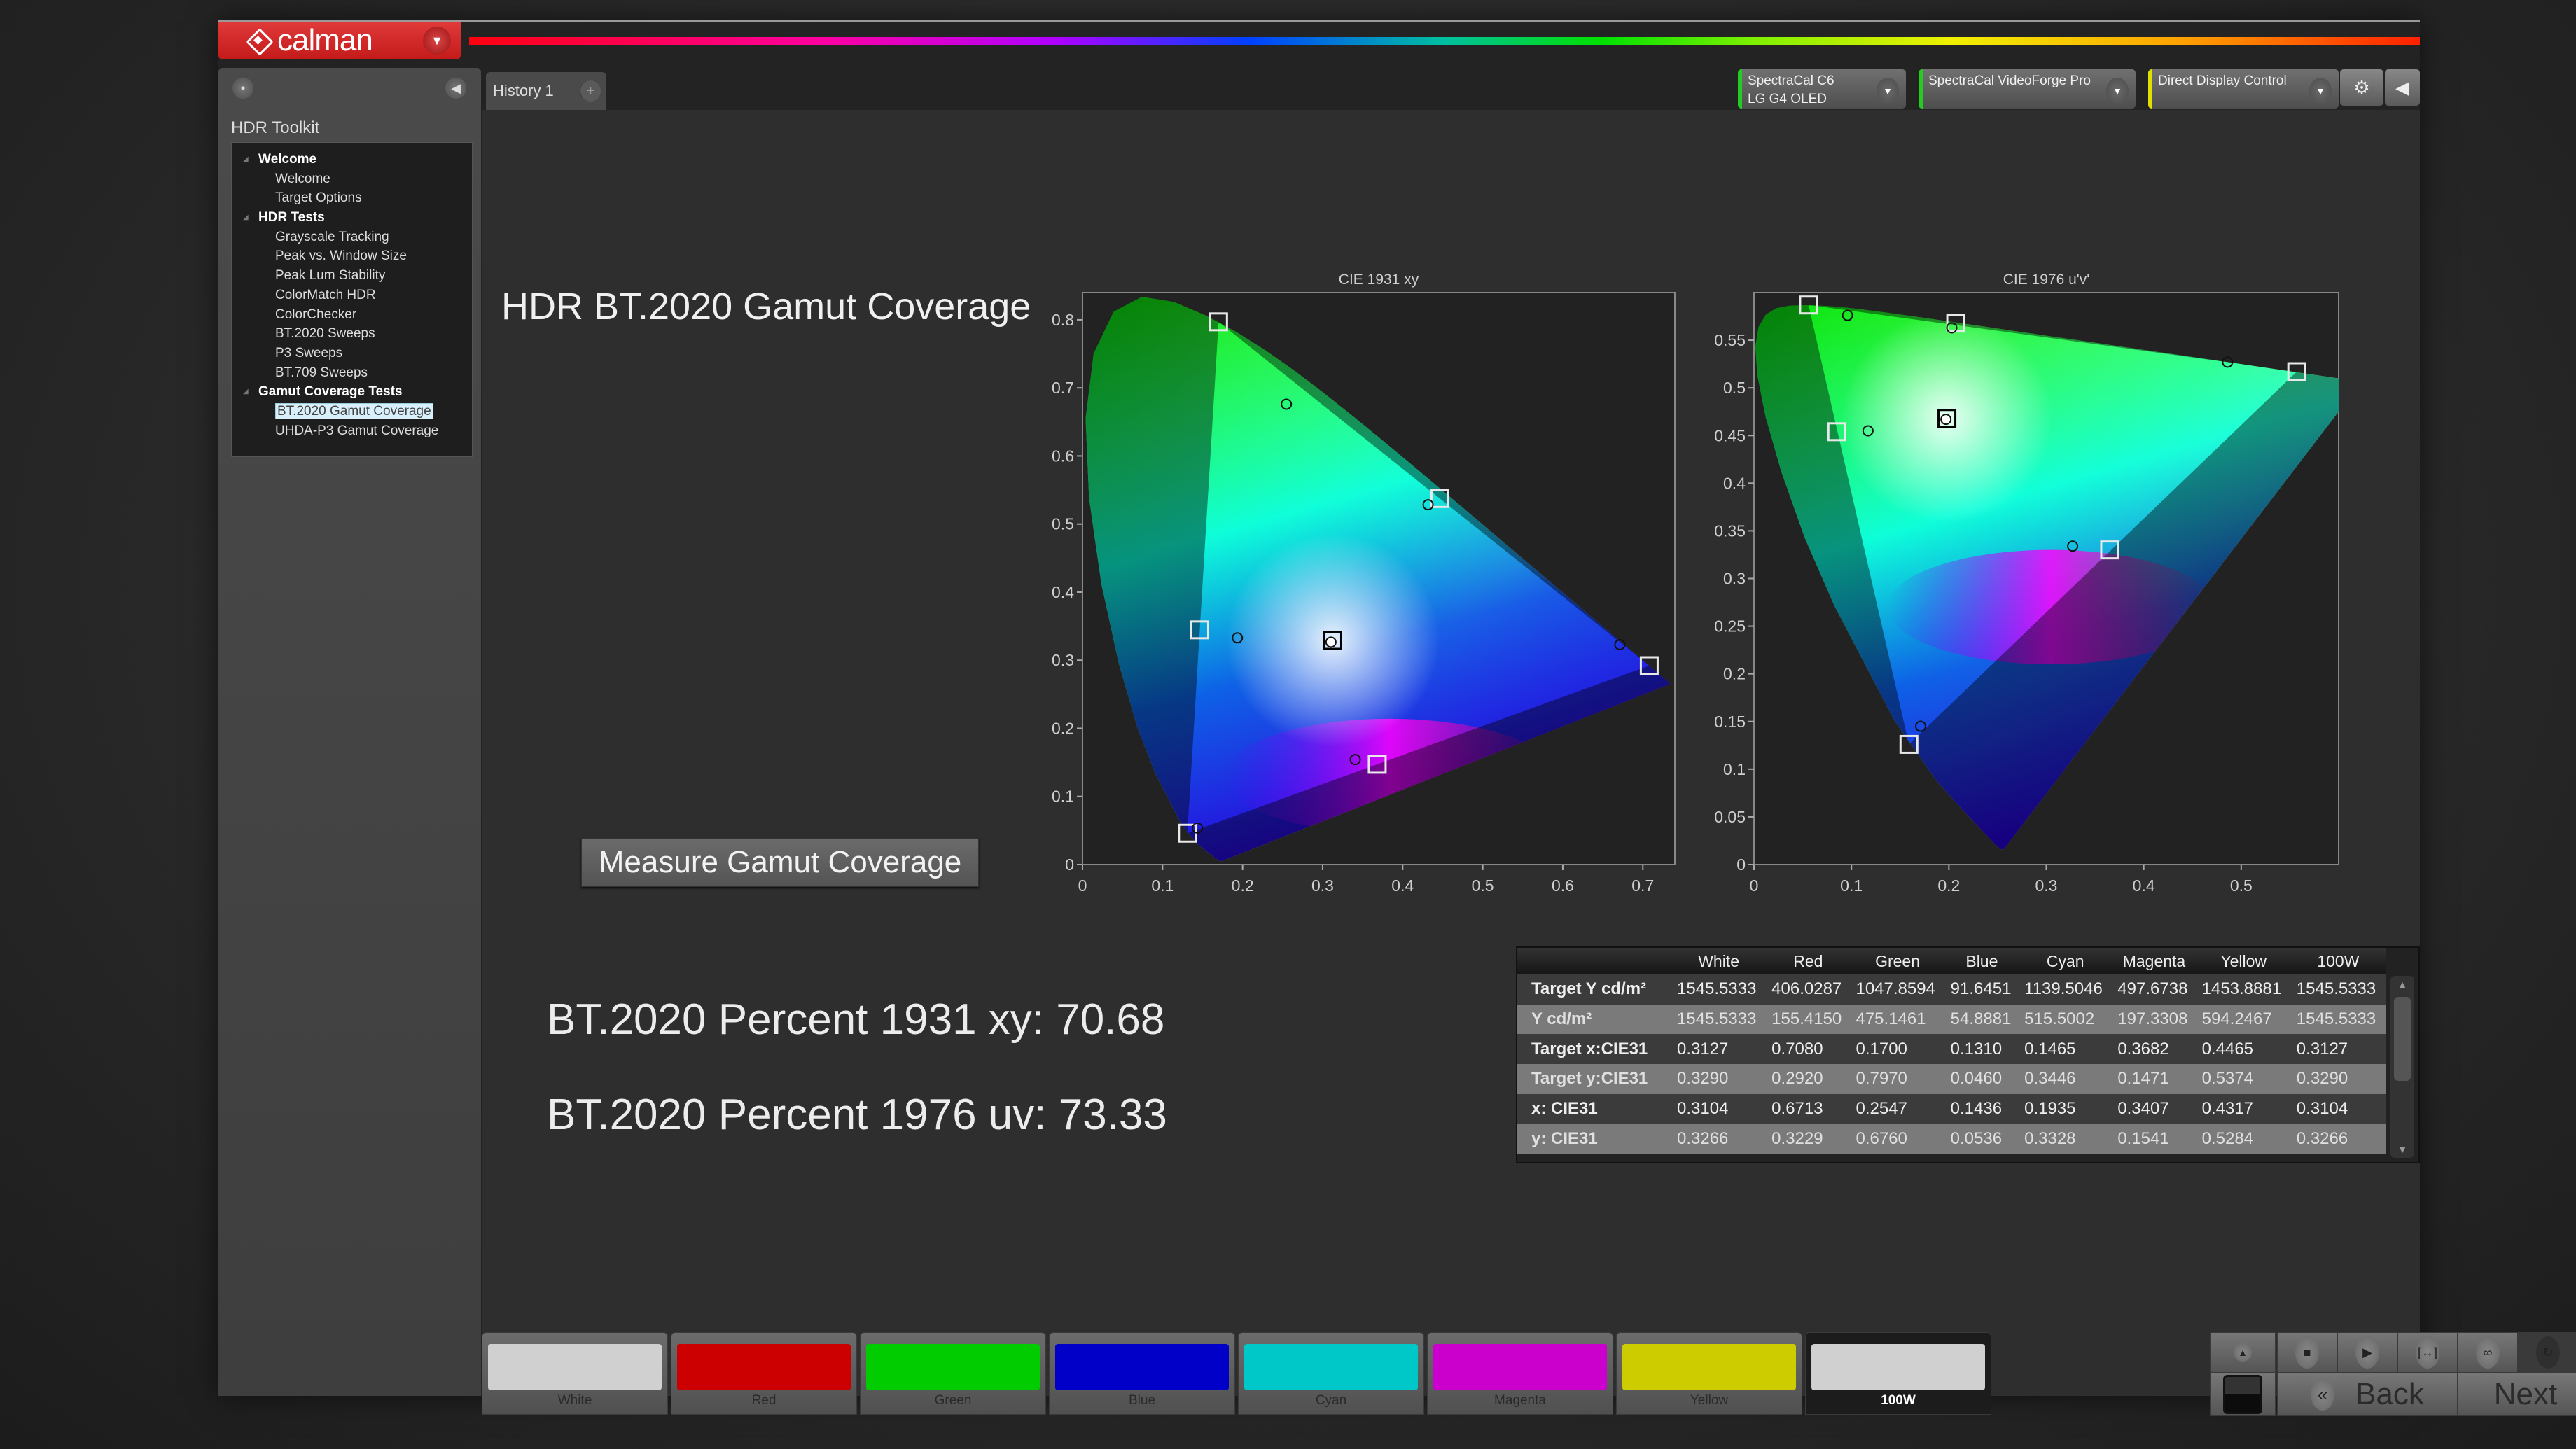 This screenshot has width=2576, height=1449. Describe the element at coordinates (2488, 1352) in the screenshot. I see `loop-button: ∞` at that location.